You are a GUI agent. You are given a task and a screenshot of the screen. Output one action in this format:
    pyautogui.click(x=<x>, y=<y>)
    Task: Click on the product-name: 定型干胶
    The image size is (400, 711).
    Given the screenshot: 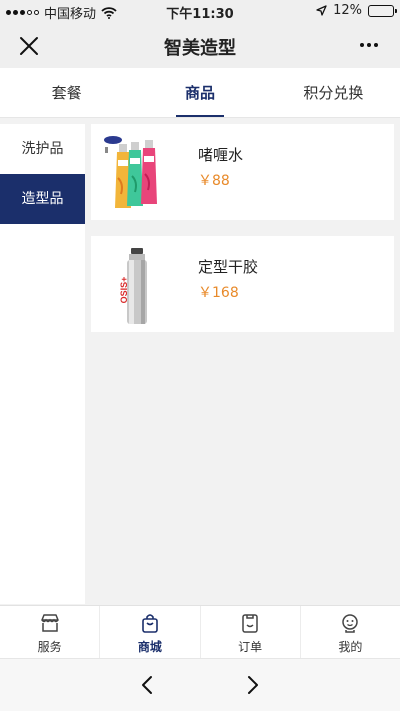 What is the action you would take?
    pyautogui.click(x=228, y=267)
    